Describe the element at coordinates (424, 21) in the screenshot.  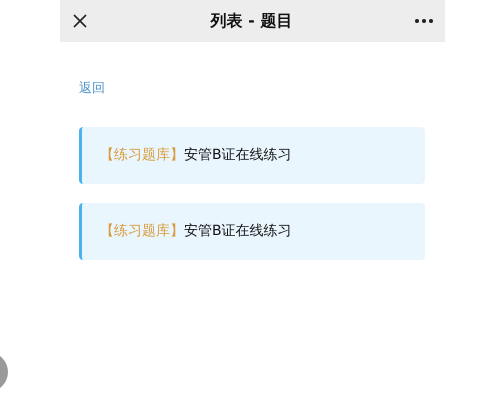
I see `more-icon` at that location.